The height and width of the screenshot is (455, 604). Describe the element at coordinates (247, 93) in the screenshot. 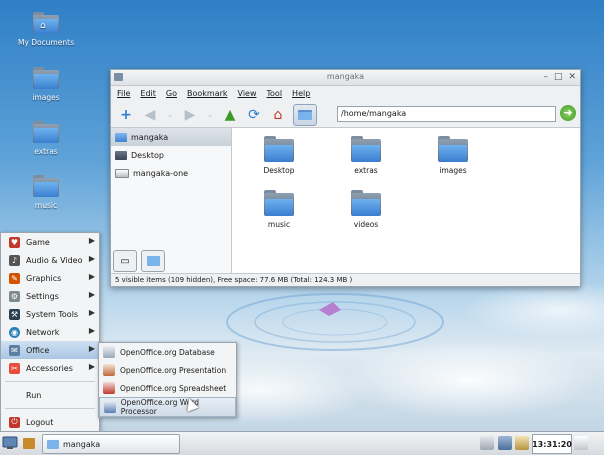

I see `menu-view: View` at that location.